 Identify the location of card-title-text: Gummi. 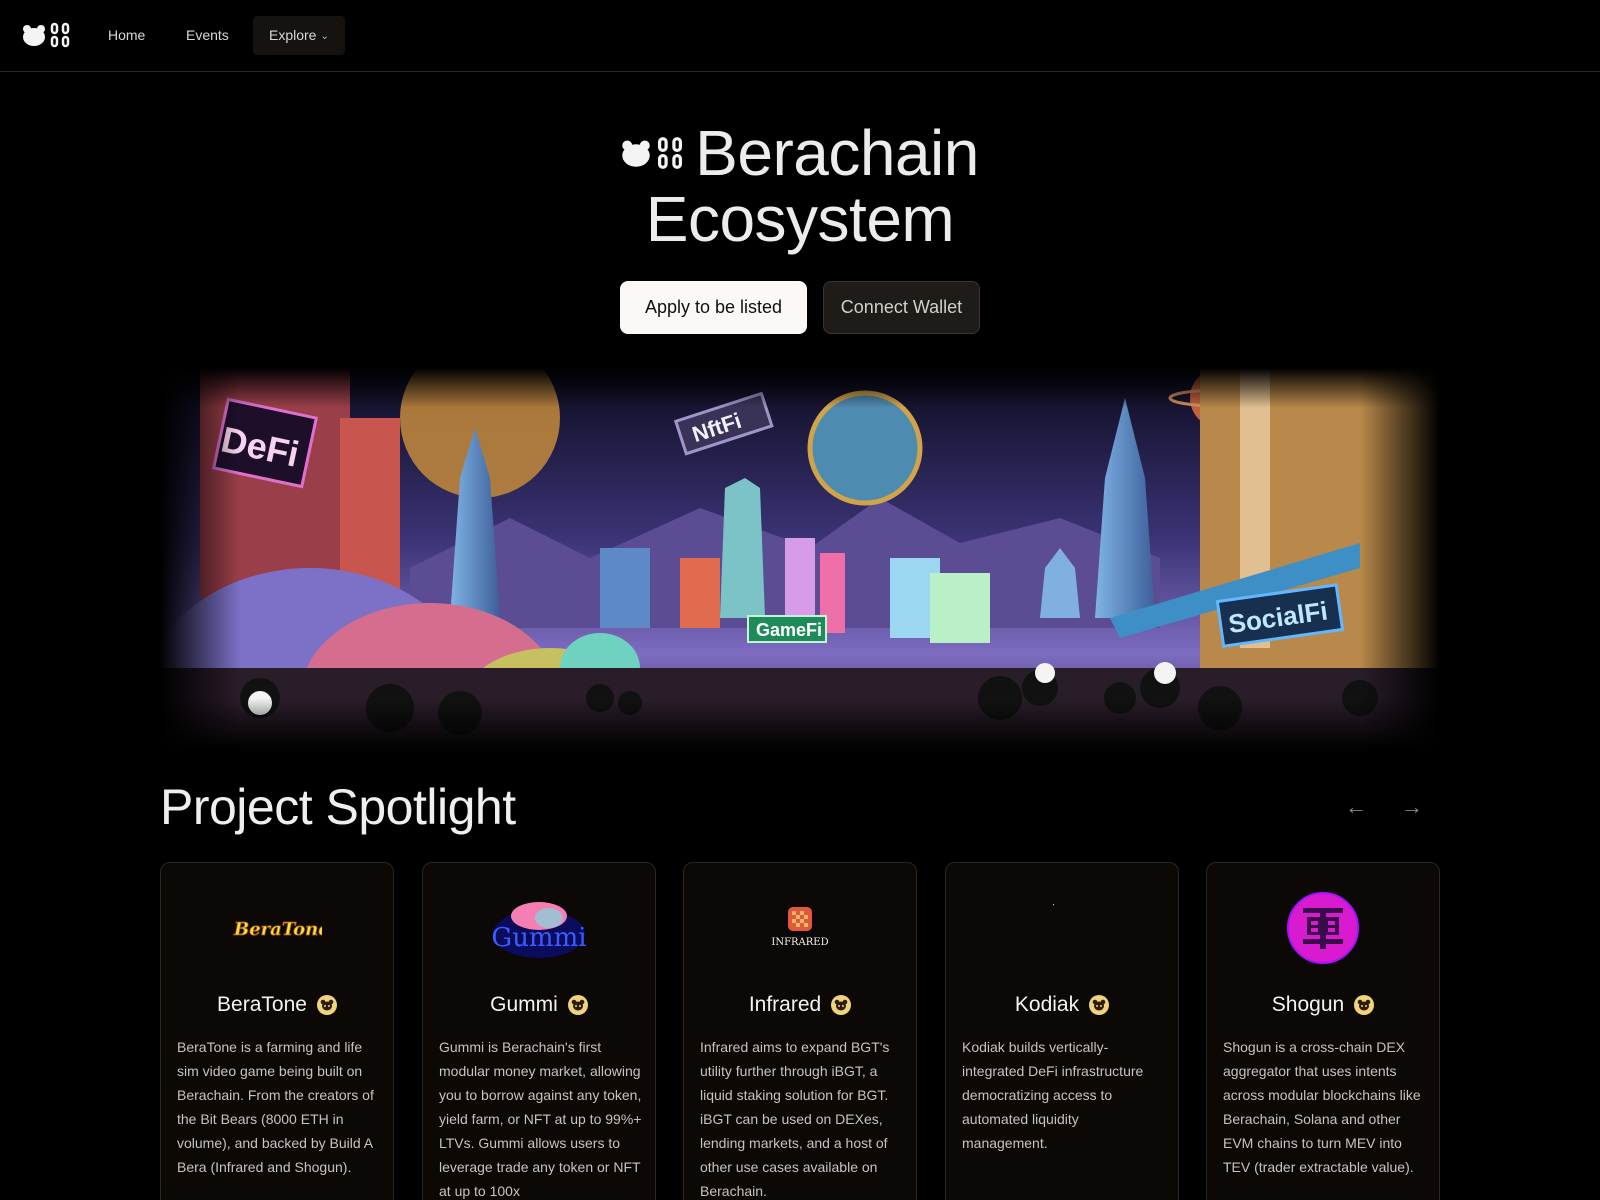
(524, 1004).